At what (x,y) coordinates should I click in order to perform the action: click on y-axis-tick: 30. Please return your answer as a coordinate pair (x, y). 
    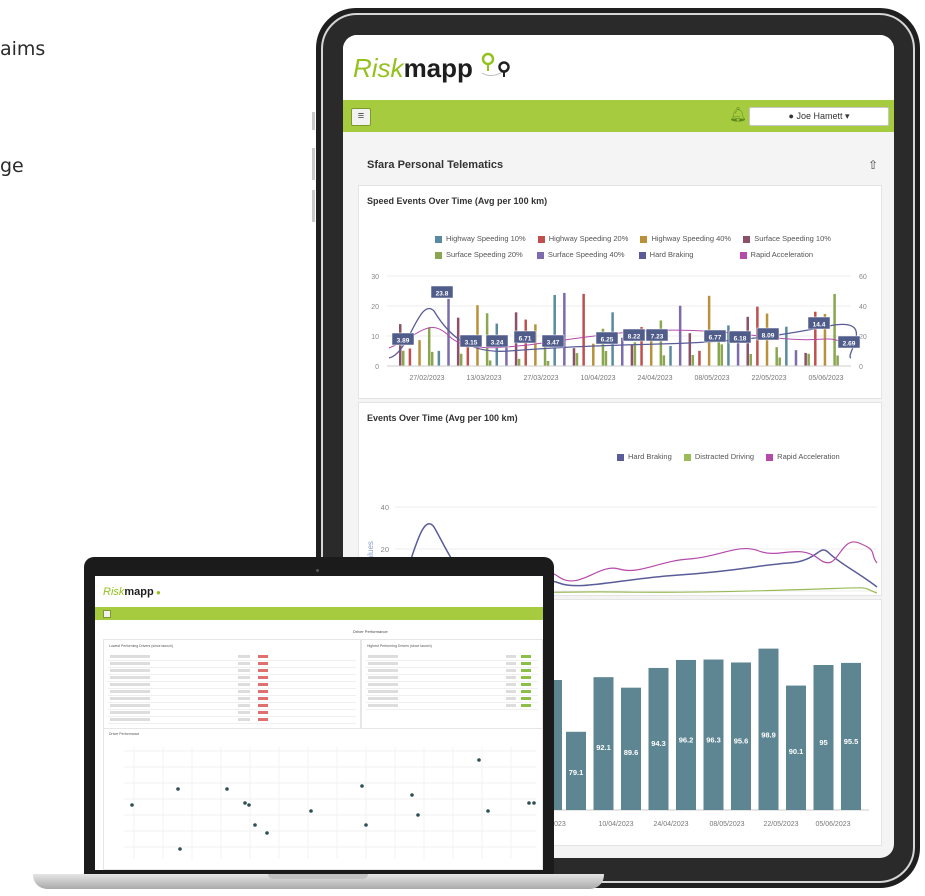
    Looking at the image, I should click on (375, 277).